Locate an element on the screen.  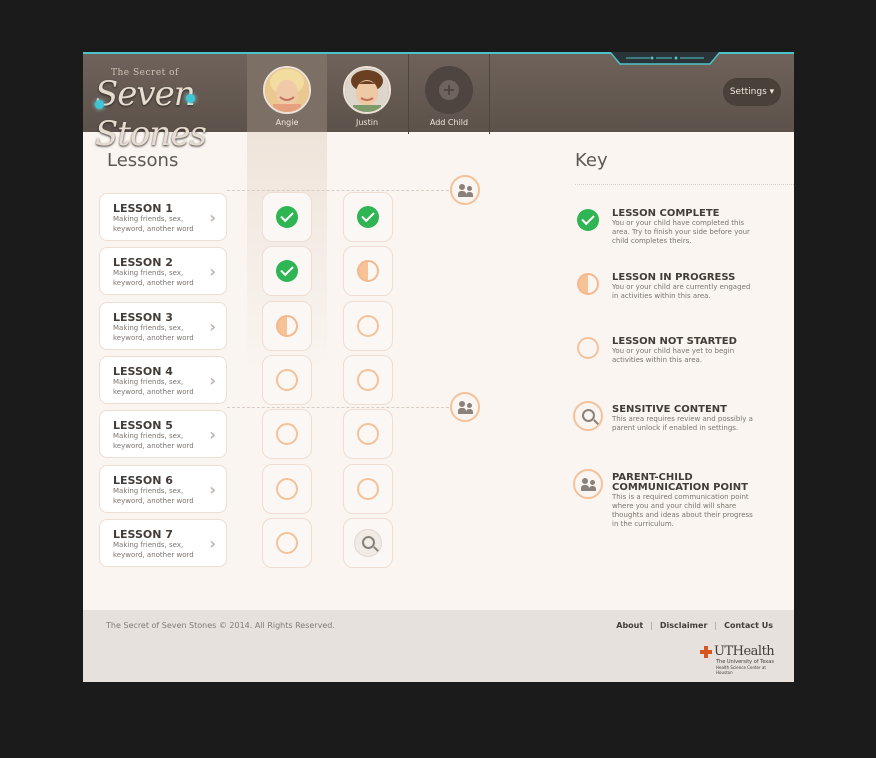
profile-angie: Angie is located at coordinates (287, 94).